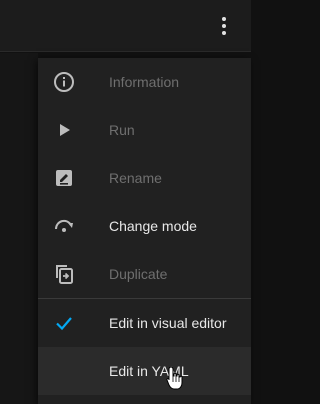 The height and width of the screenshot is (404, 320). Describe the element at coordinates (153, 226) in the screenshot. I see `menu-item-label: Change mode` at that location.